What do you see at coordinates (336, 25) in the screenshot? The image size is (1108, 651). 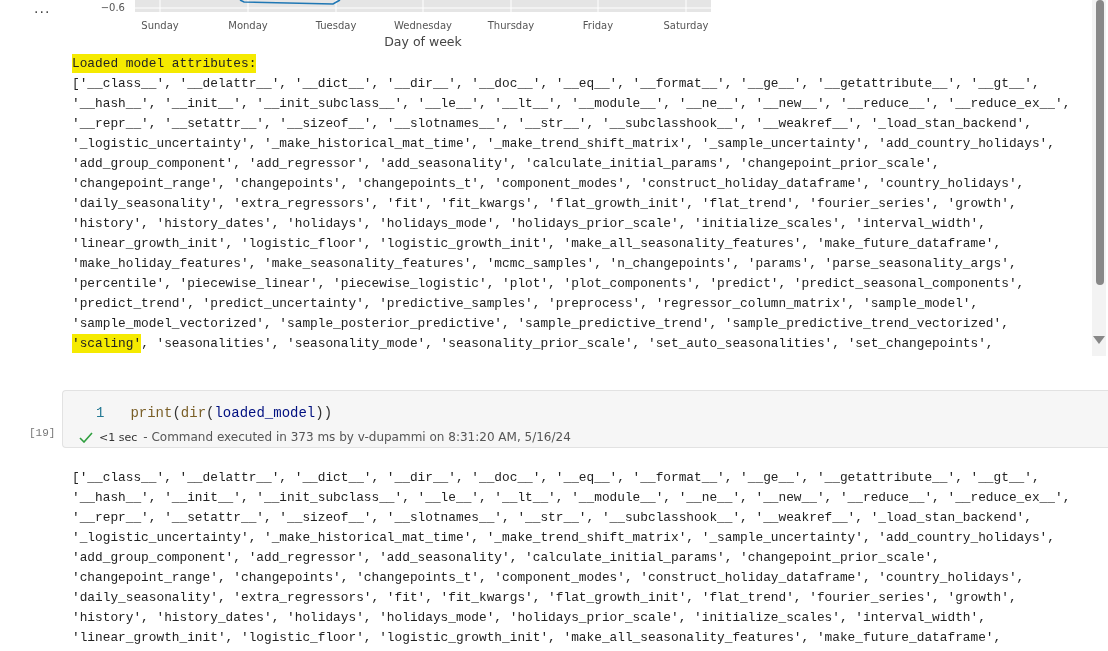 I see `axis-tick-label: Tuesday` at bounding box center [336, 25].